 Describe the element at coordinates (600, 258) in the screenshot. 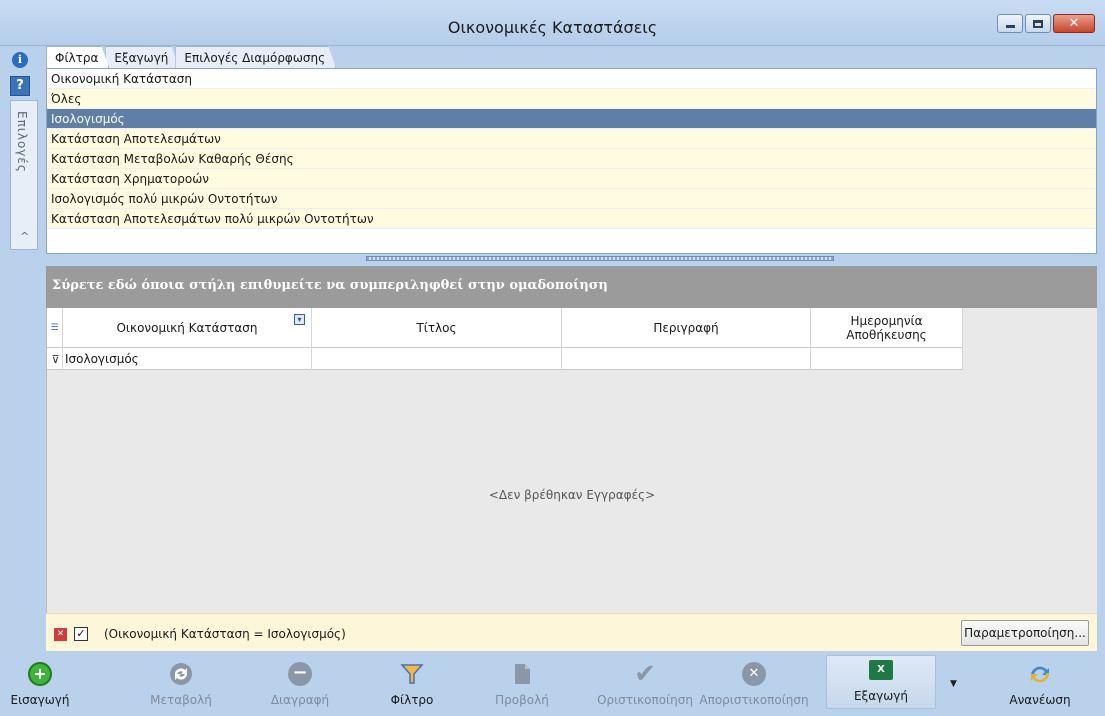

I see `splitter-handle` at that location.